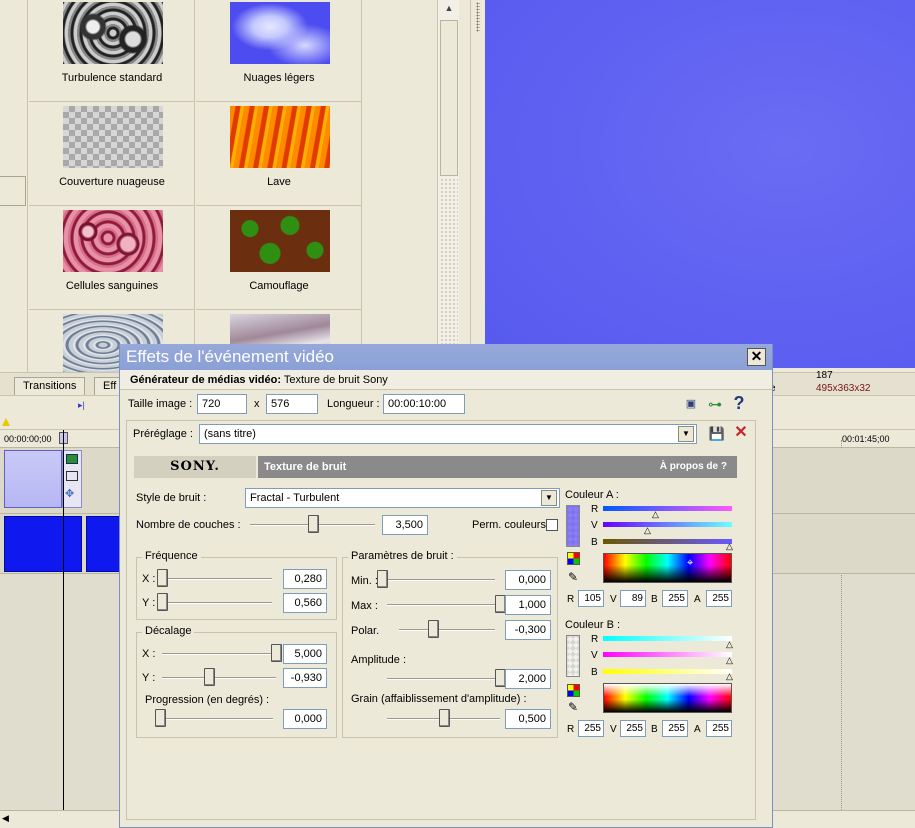  What do you see at coordinates (149, 654) in the screenshot?
I see `offset-x-label: X :` at bounding box center [149, 654].